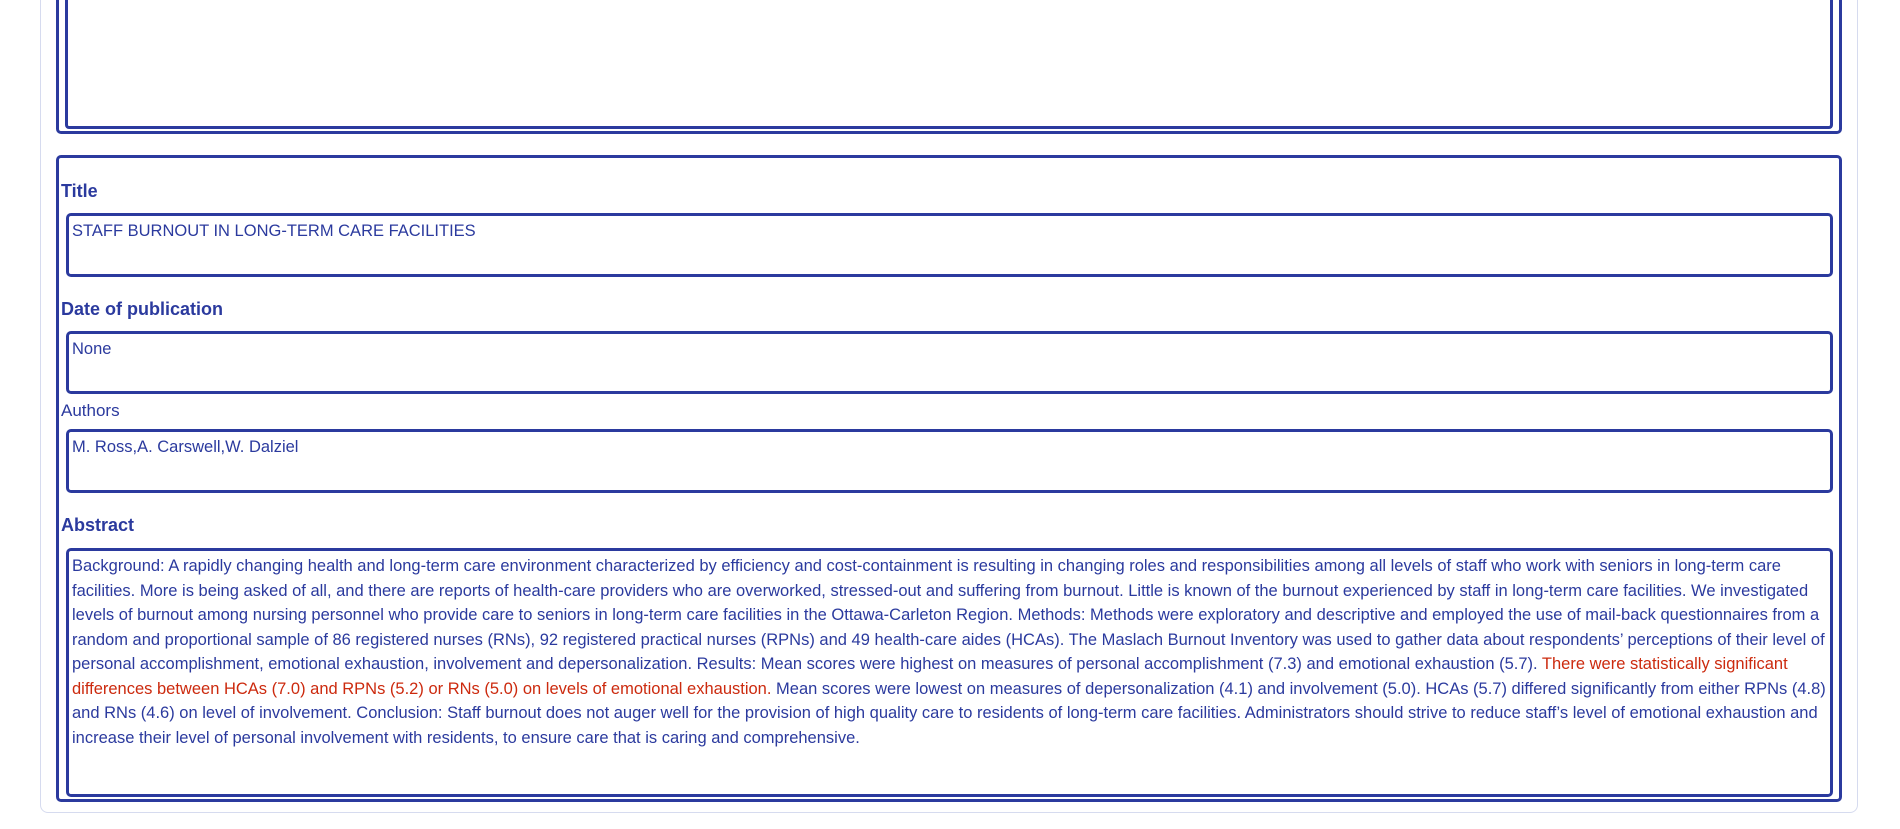 The width and height of the screenshot is (1900, 829). I want to click on title-label: Title, so click(79, 191).